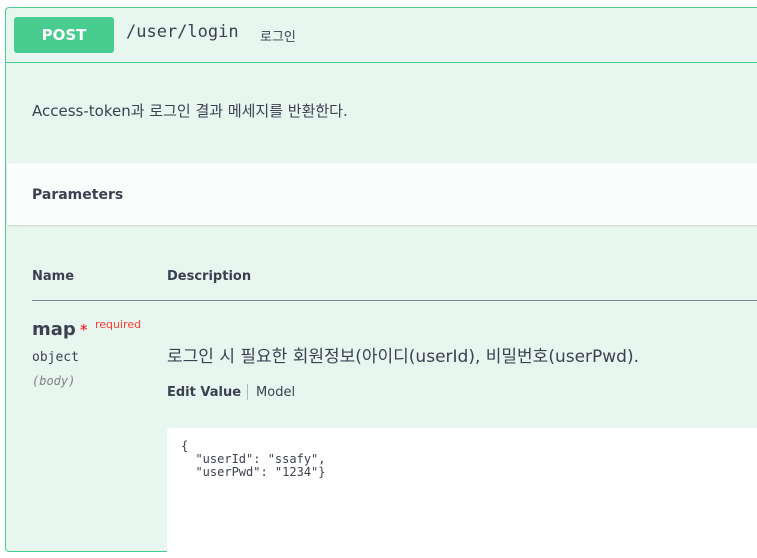  I want to click on example-tabs: Edit Value Model, so click(231, 392).